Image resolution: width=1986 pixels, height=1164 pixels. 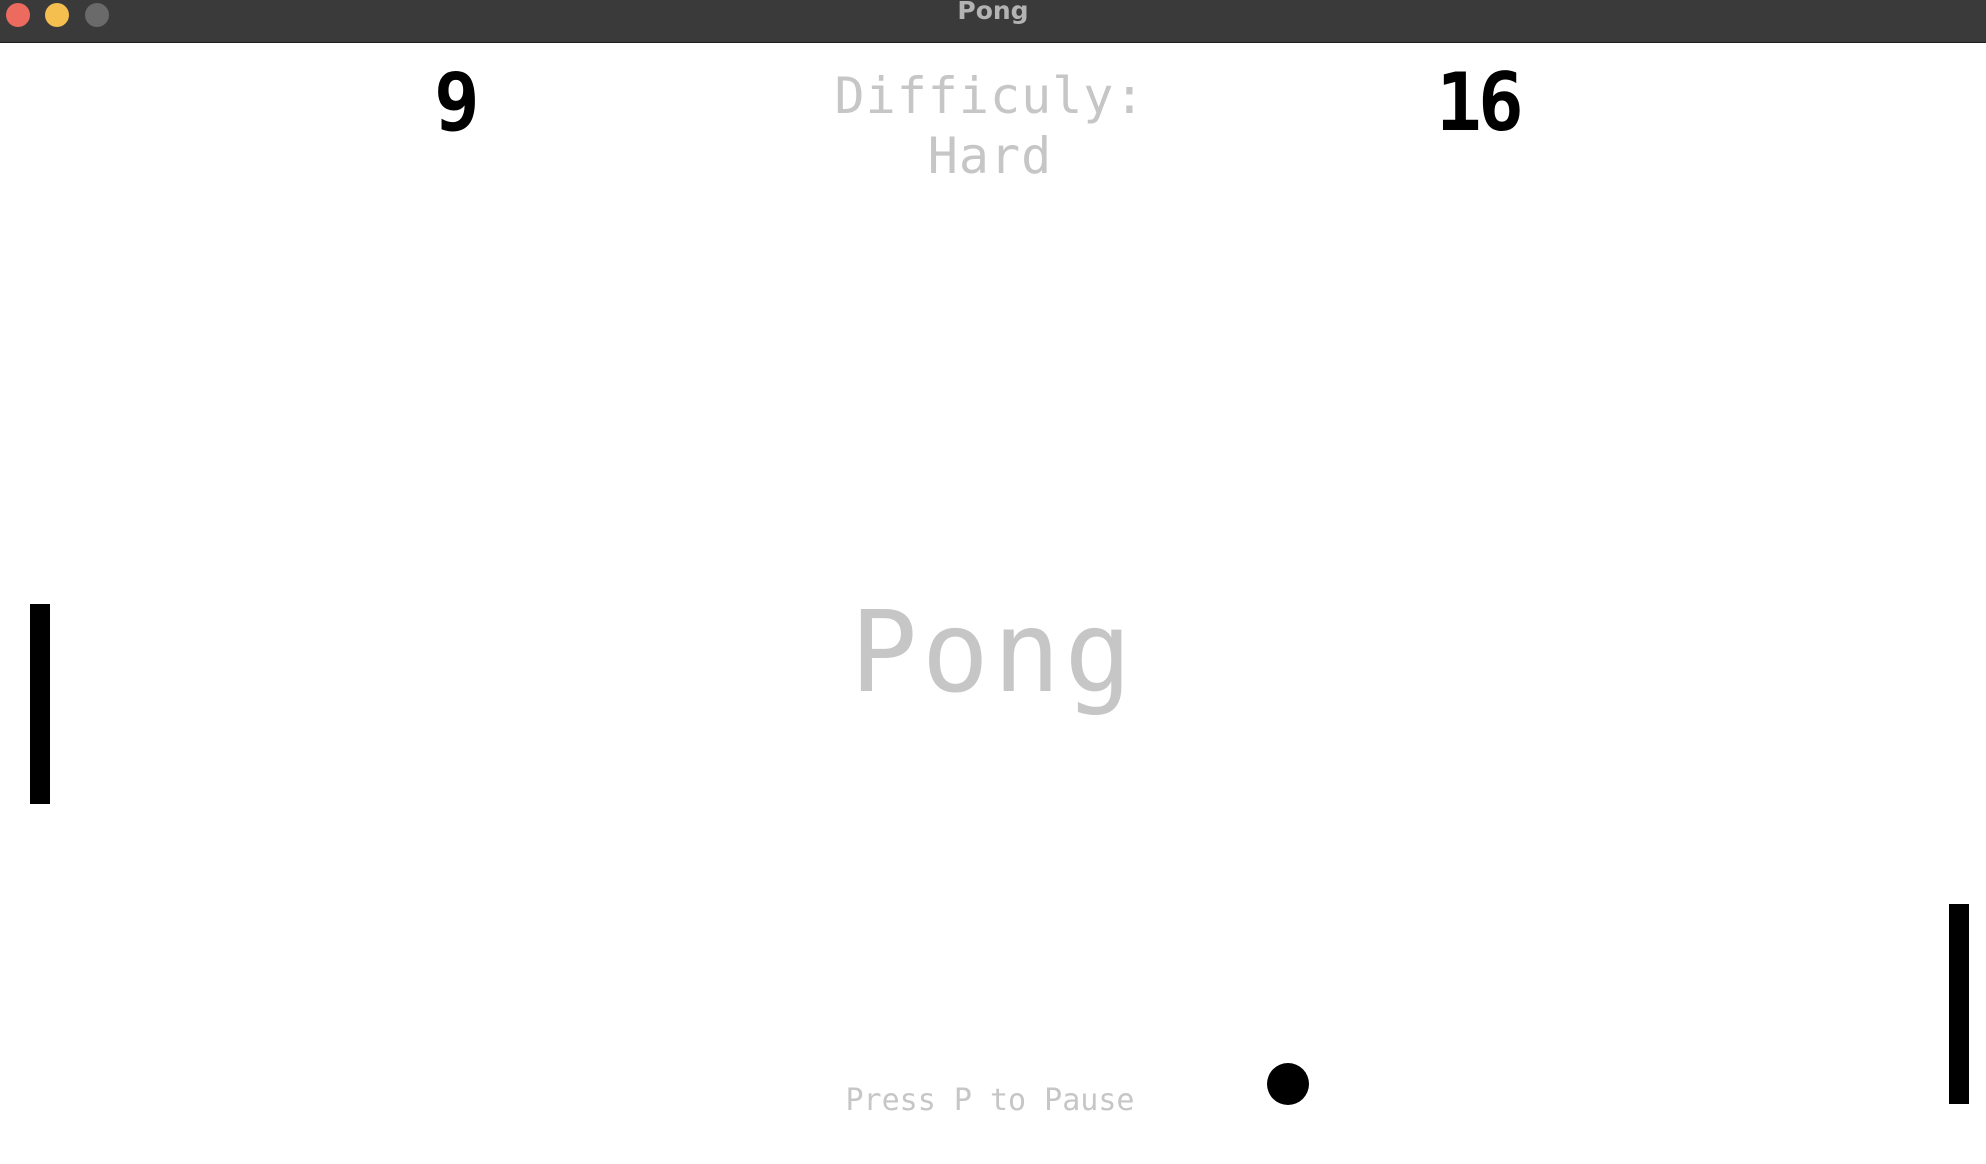 I want to click on pause-hint: Press P to Pause, so click(x=990, y=1100).